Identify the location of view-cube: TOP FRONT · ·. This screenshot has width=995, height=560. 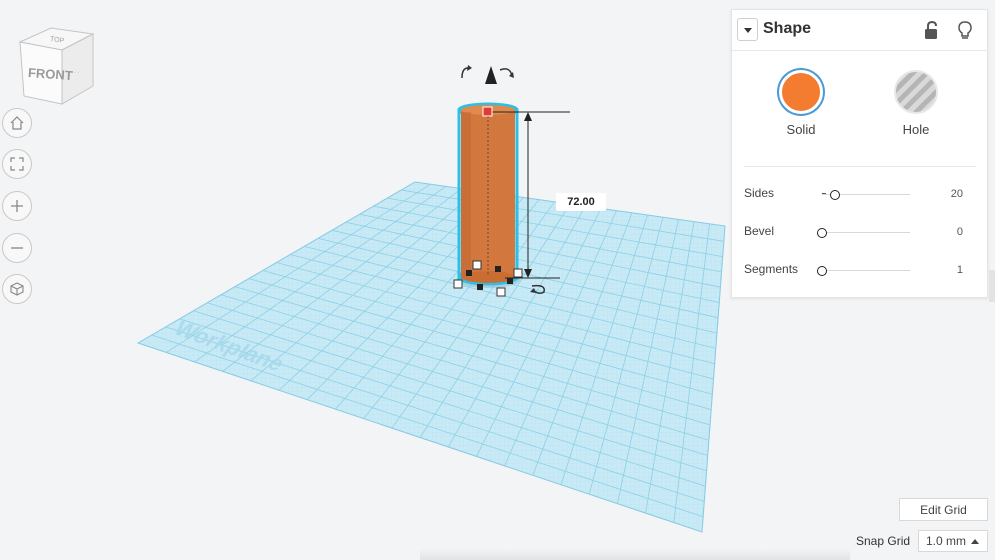
(56, 66).